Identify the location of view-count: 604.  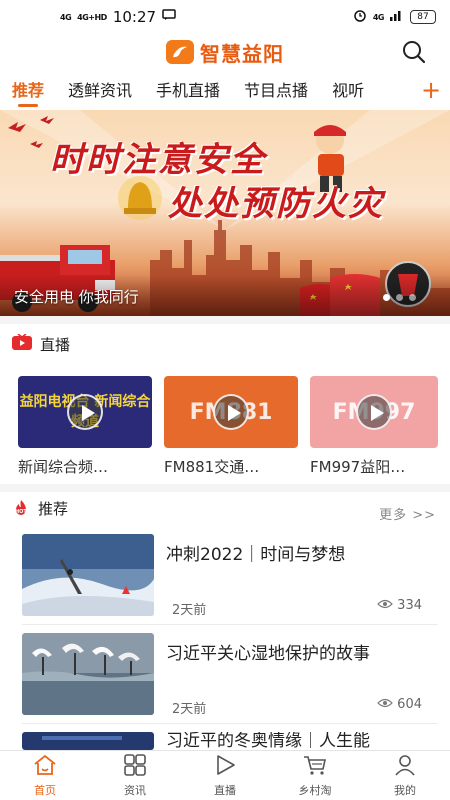
(409, 704).